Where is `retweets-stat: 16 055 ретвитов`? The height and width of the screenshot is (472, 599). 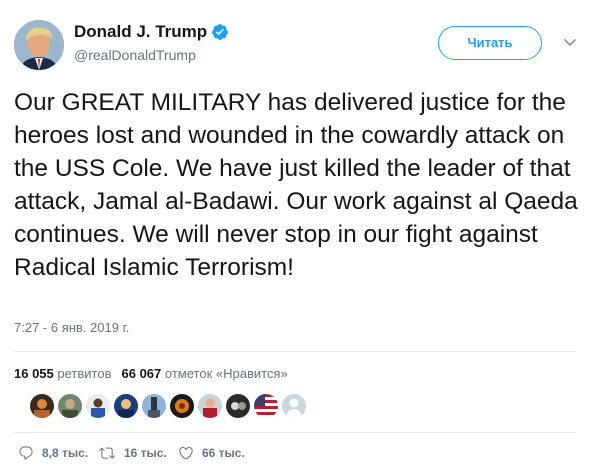
retweets-stat: 16 055 ретвитов is located at coordinates (63, 373).